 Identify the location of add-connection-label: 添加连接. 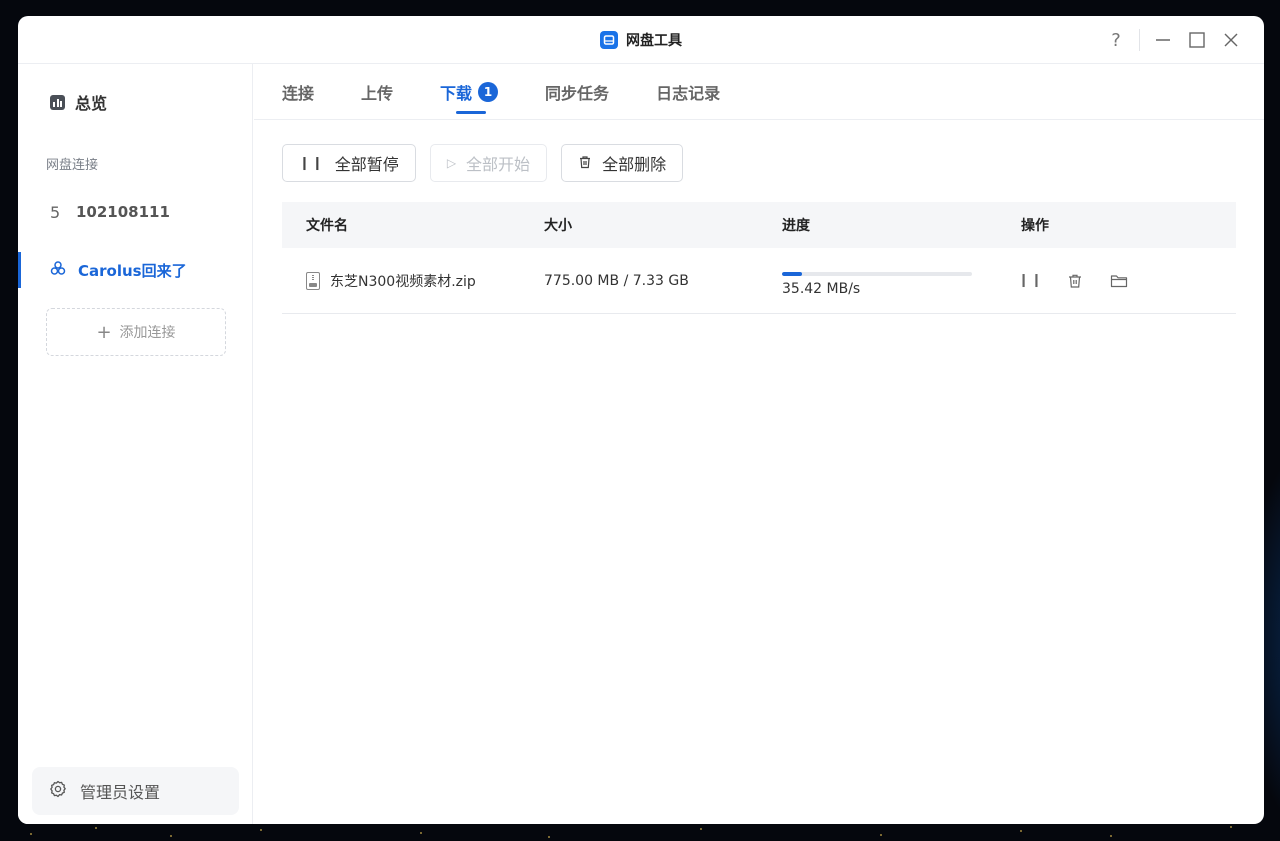
(147, 333).